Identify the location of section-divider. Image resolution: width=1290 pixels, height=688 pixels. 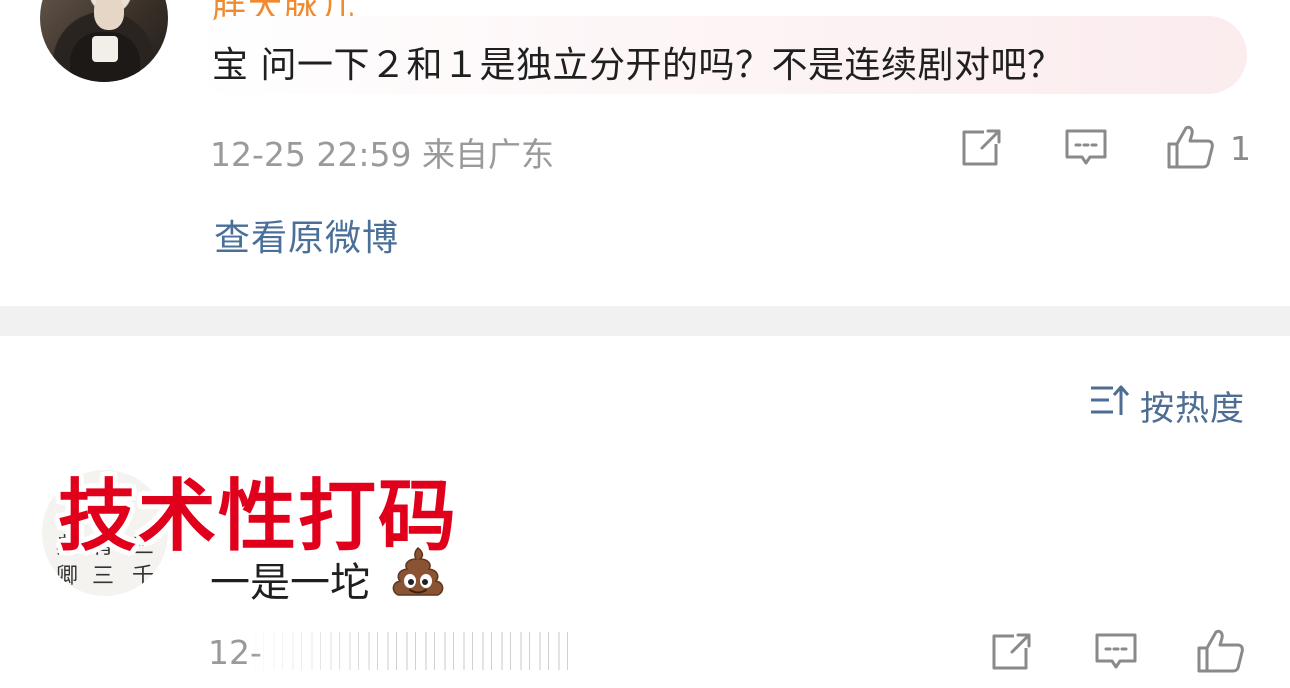
(645, 321).